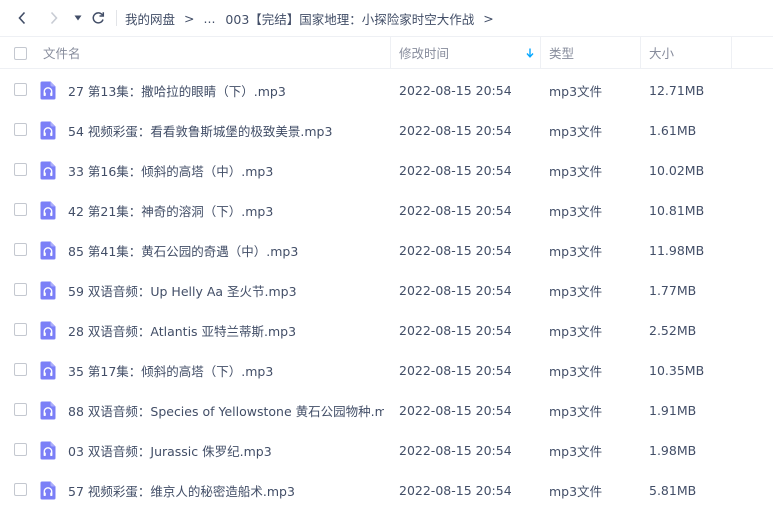 Image resolution: width=773 pixels, height=510 pixels. I want to click on file-name: 33 第16集：倾斜的高塔（中）.mp3, so click(226, 170).